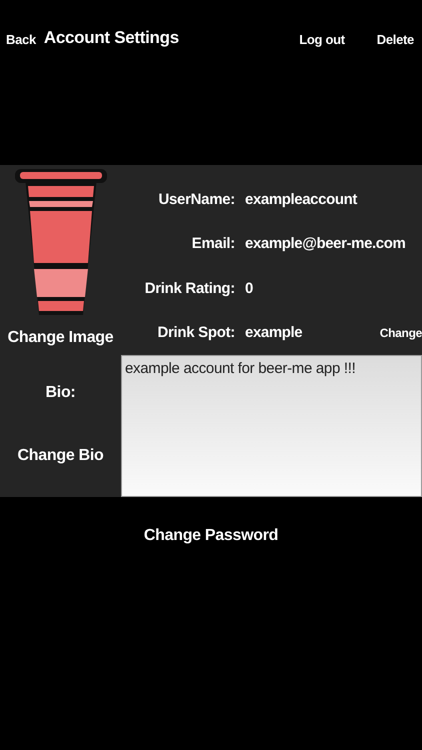 The width and height of the screenshot is (422, 750). I want to click on delete-button: Delete, so click(395, 39).